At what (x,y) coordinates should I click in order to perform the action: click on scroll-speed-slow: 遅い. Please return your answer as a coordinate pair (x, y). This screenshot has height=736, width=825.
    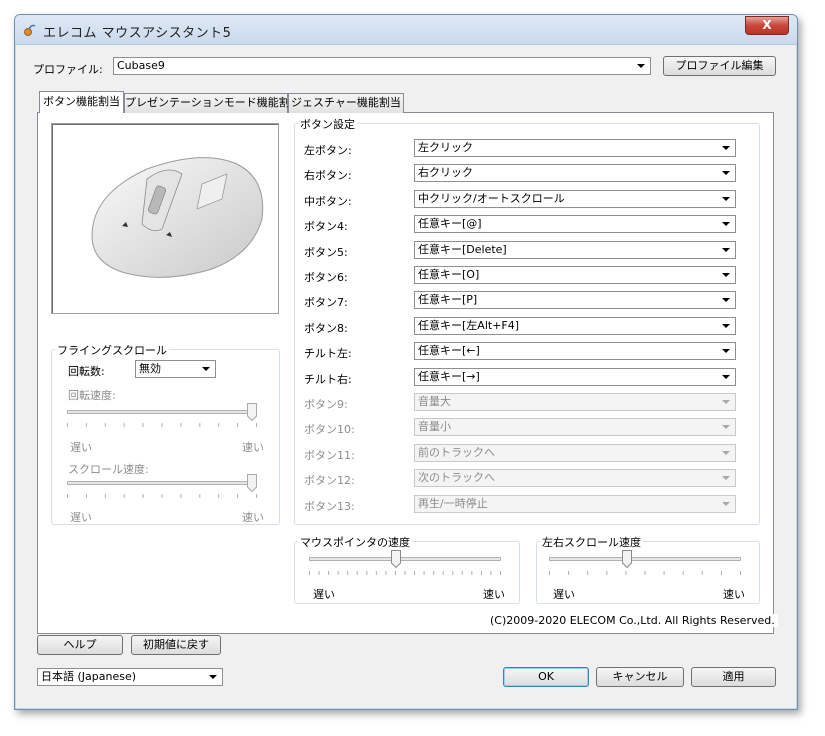
    Looking at the image, I should click on (81, 517).